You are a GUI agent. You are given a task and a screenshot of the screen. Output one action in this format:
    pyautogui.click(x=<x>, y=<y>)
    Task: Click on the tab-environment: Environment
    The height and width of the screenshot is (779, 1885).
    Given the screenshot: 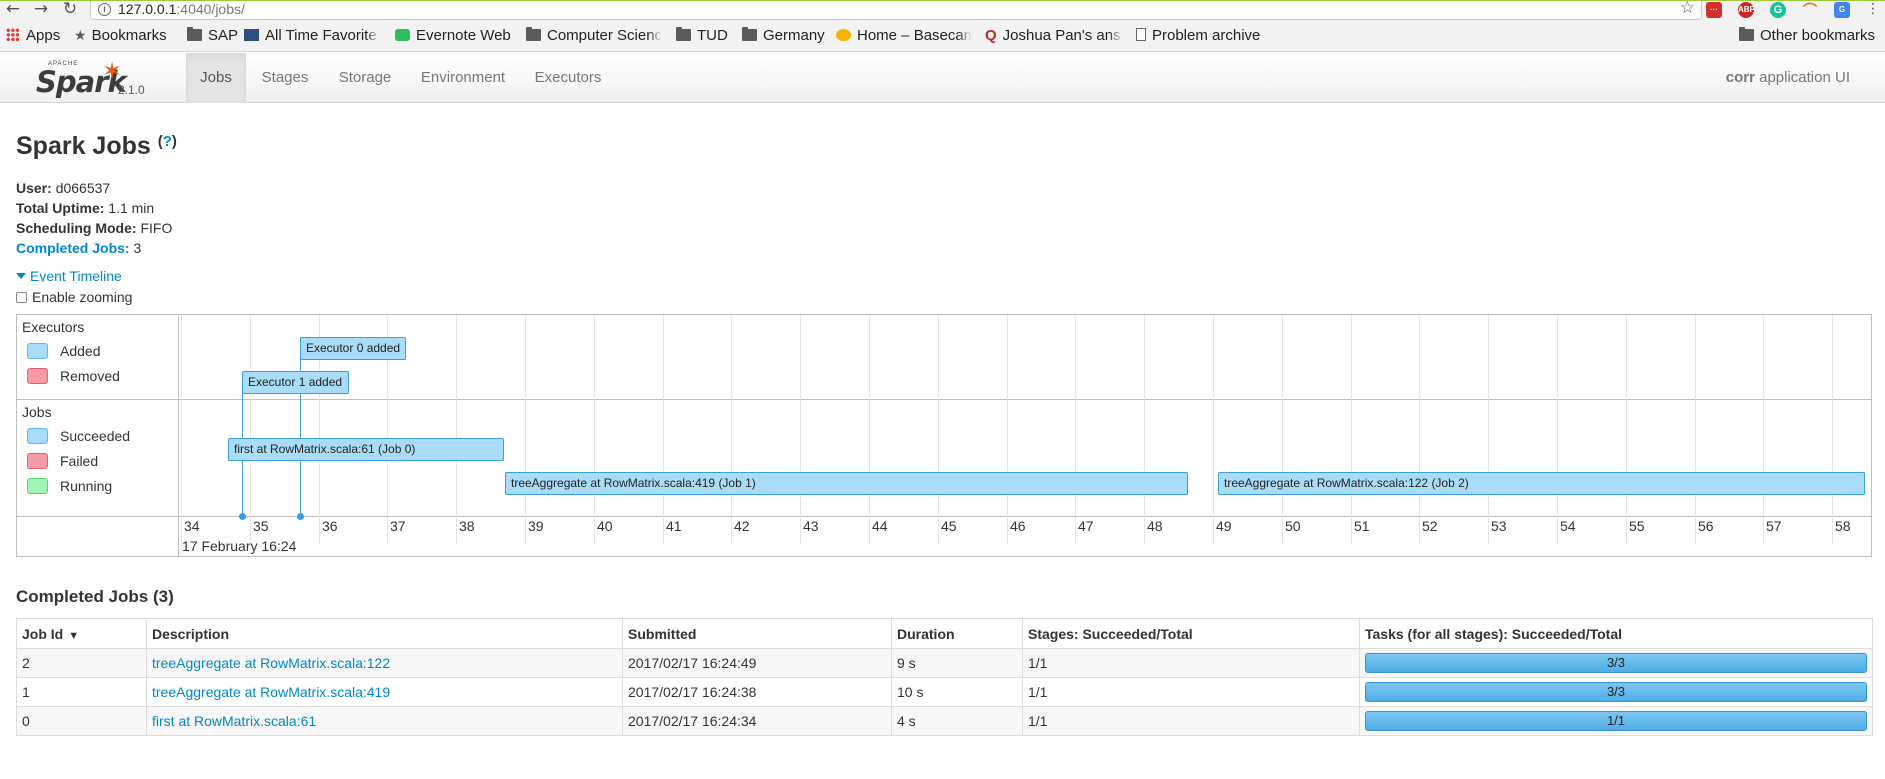 What is the action you would take?
    pyautogui.click(x=463, y=78)
    